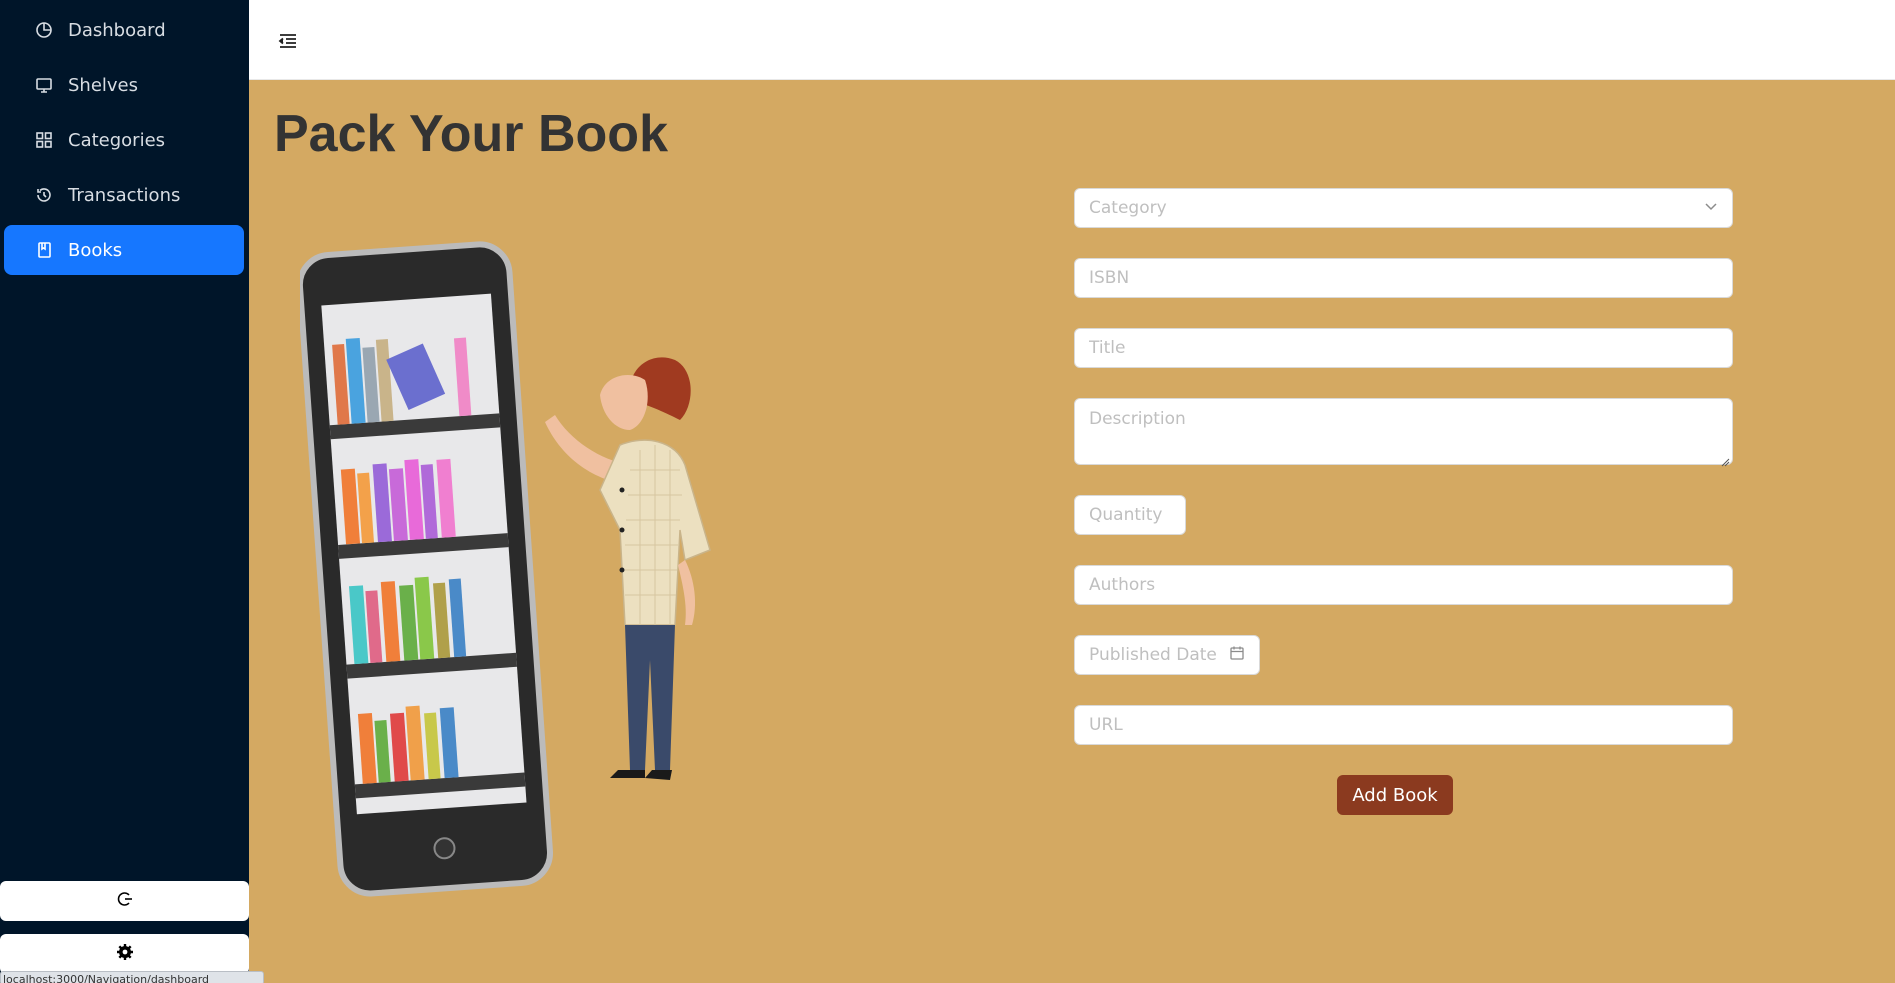  What do you see at coordinates (44, 250) in the screenshot?
I see `book-icon` at bounding box center [44, 250].